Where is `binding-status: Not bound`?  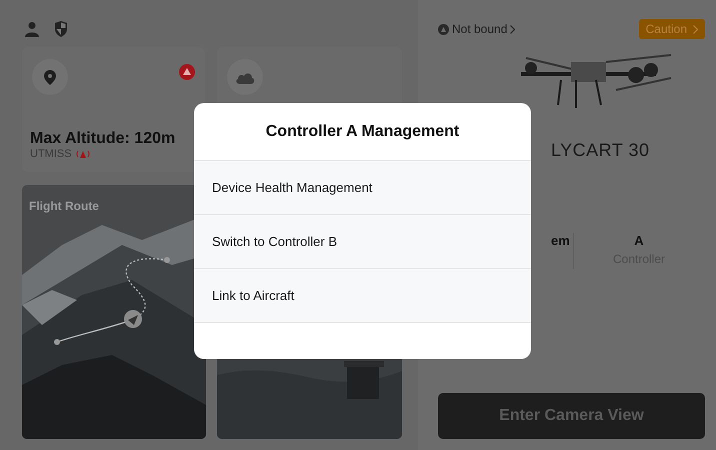 binding-status: Not bound is located at coordinates (477, 29).